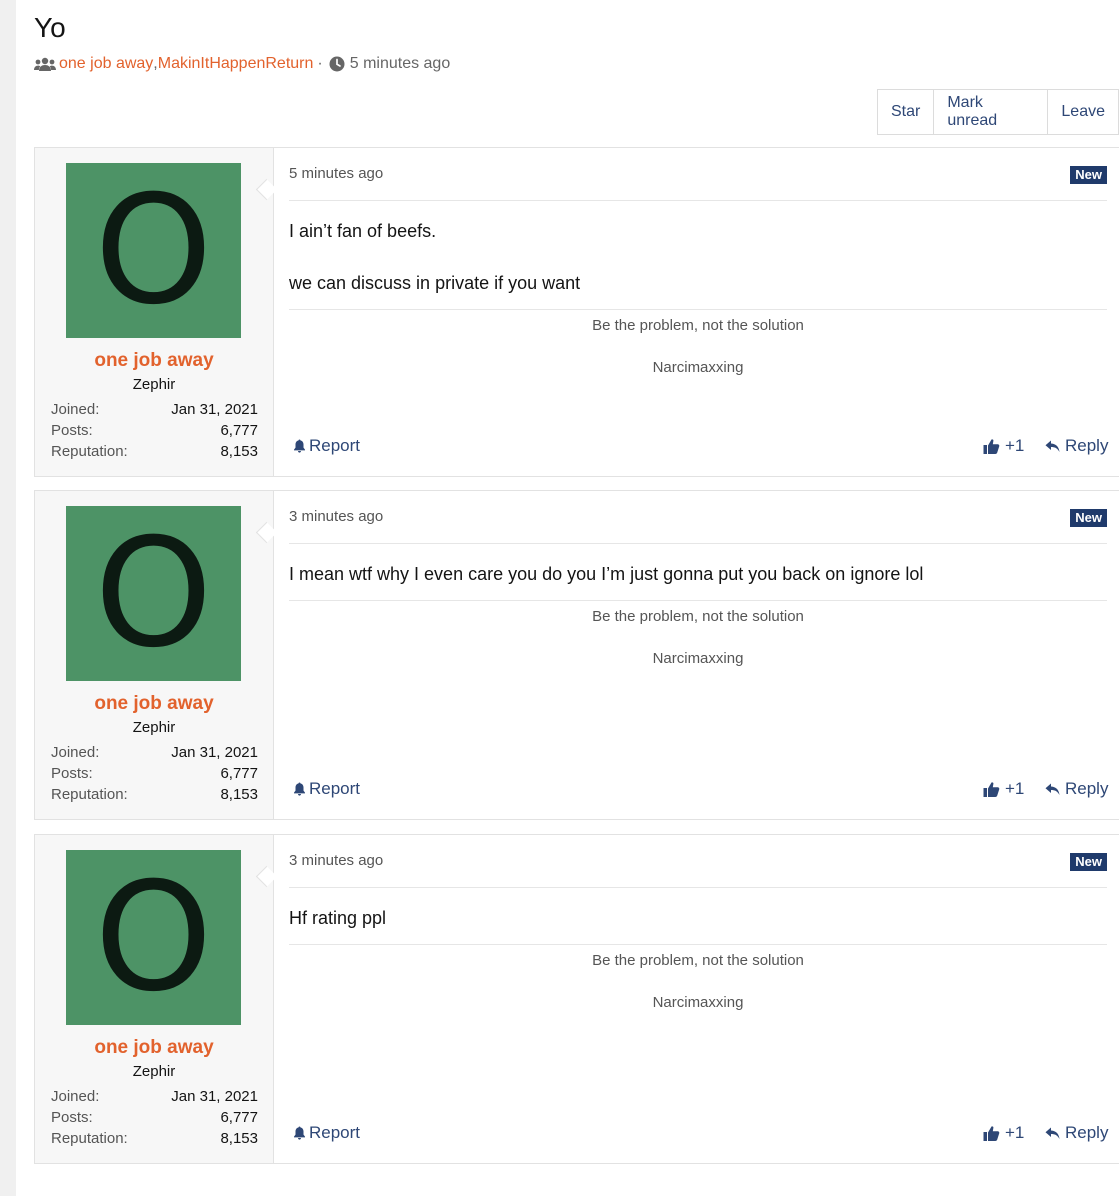 The width and height of the screenshot is (1119, 1196). I want to click on message-paragraph: we can discuss in private if you want, so click(435, 283).